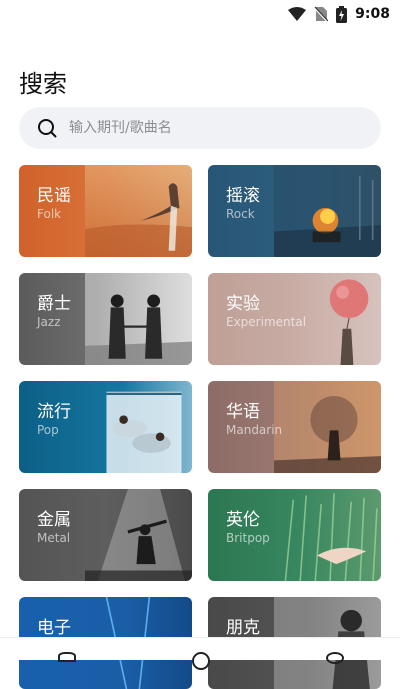  Describe the element at coordinates (200, 14) in the screenshot. I see `status-bar: 9:08` at that location.